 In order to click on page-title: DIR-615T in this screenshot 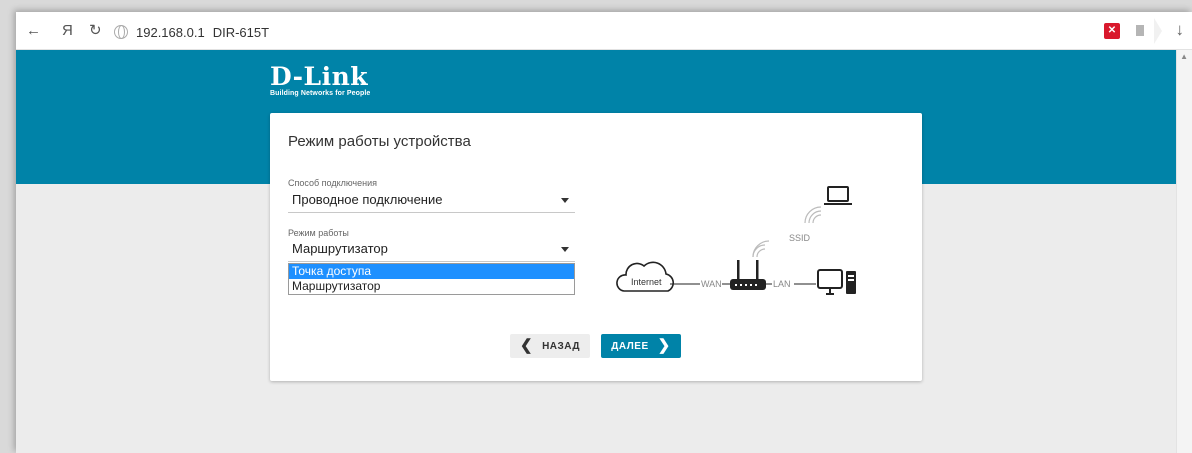, I will do `click(241, 32)`.